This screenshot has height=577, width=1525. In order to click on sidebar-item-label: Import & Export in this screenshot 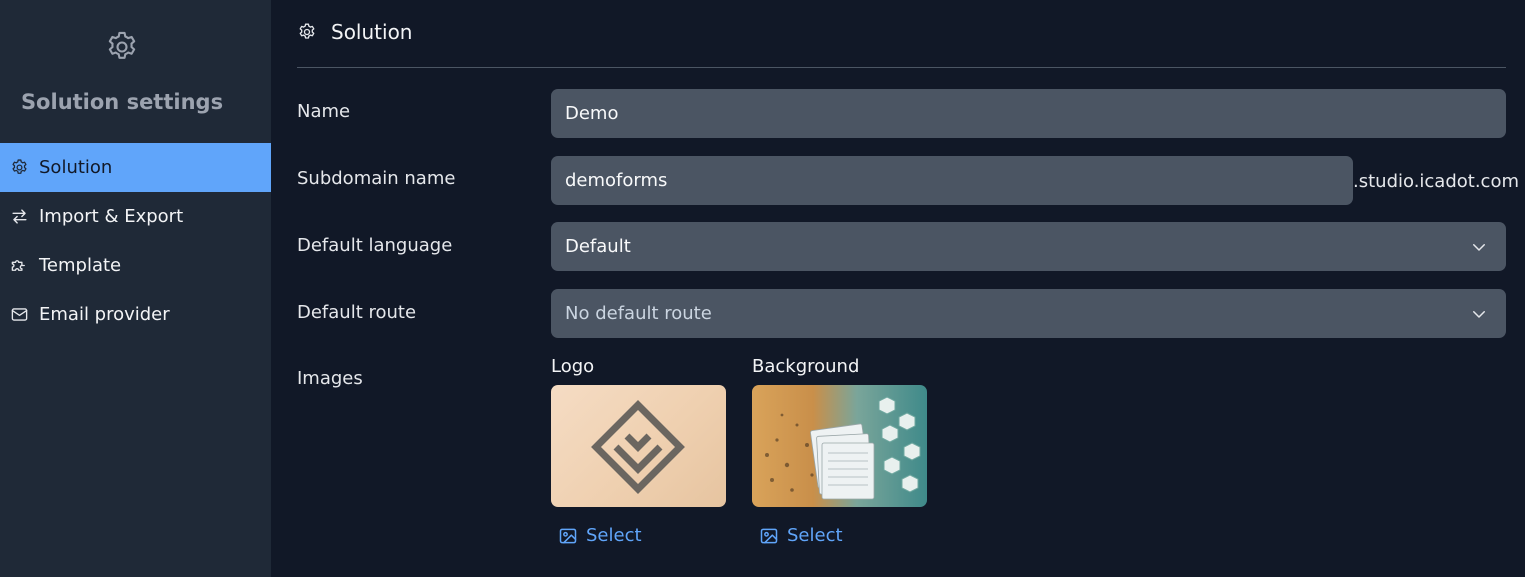, I will do `click(111, 216)`.